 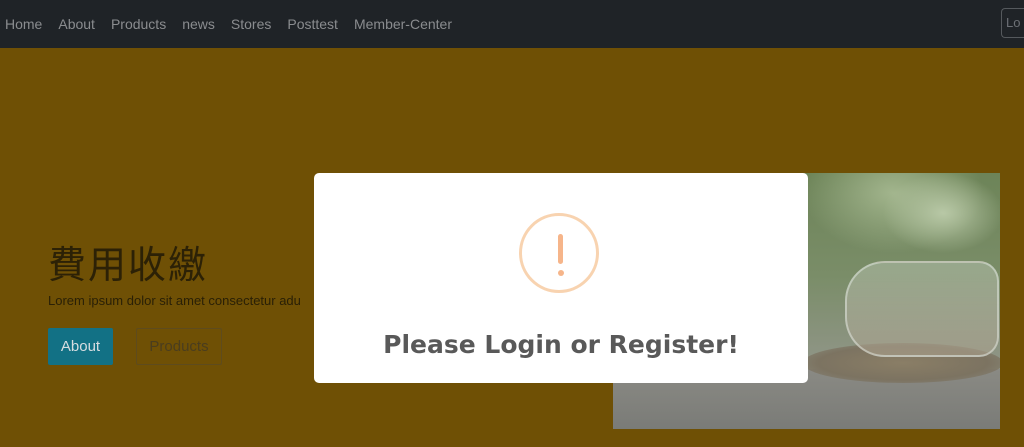 I want to click on exclamation-icon, so click(x=559, y=253).